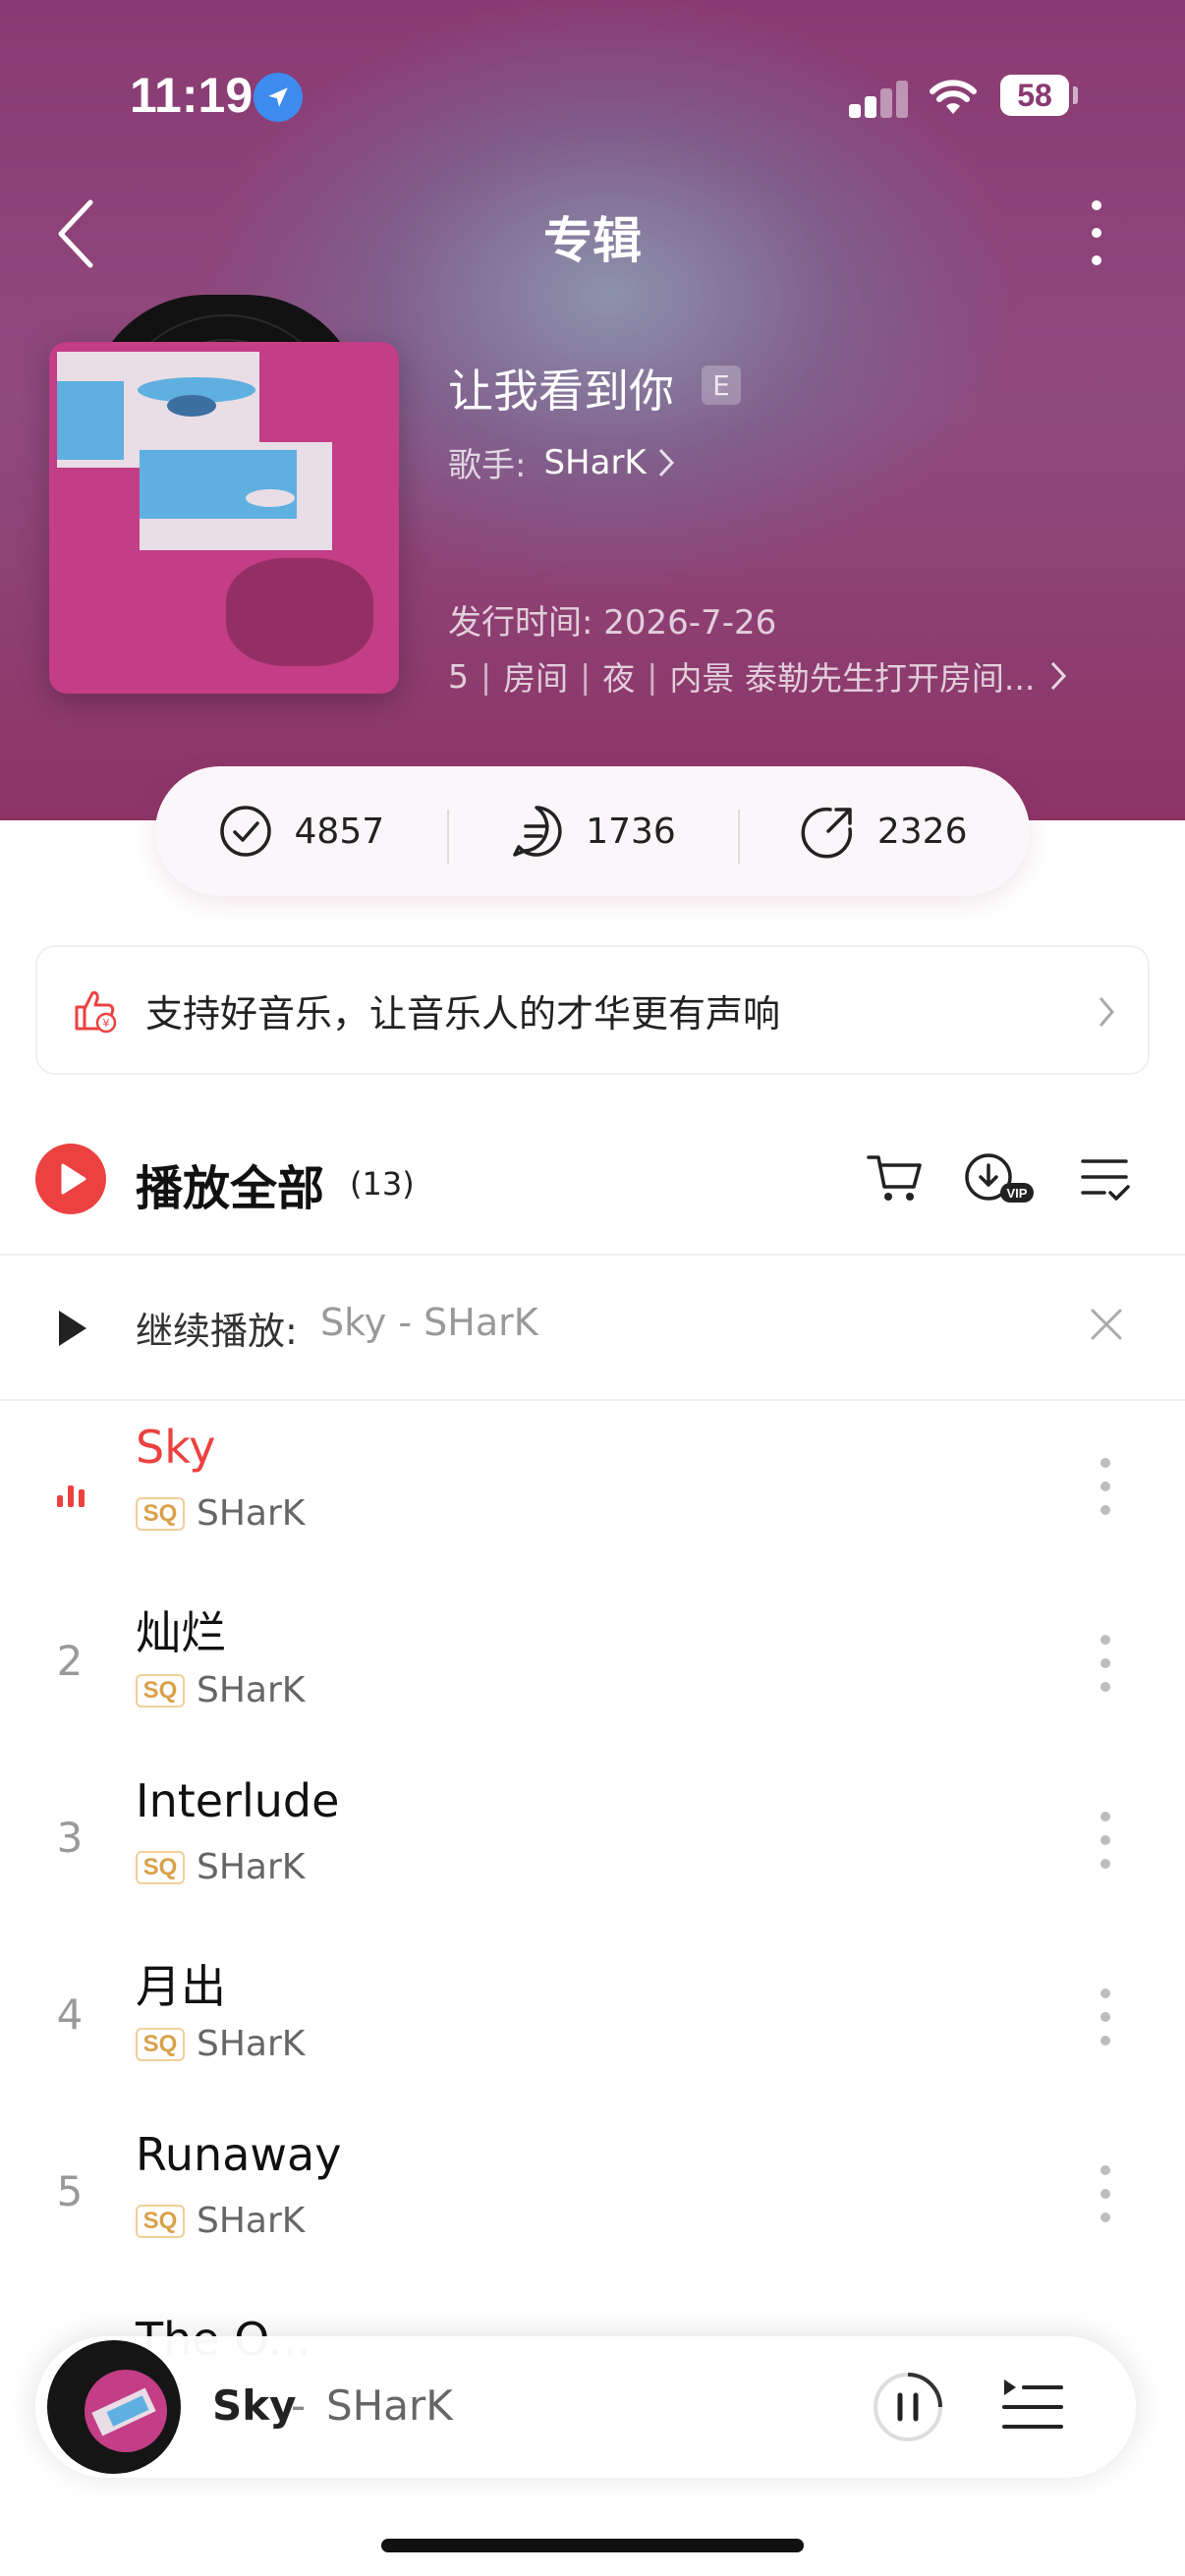 The width and height of the screenshot is (1185, 2576). Describe the element at coordinates (619, 678) in the screenshot. I see `tag-item: 夜` at that location.